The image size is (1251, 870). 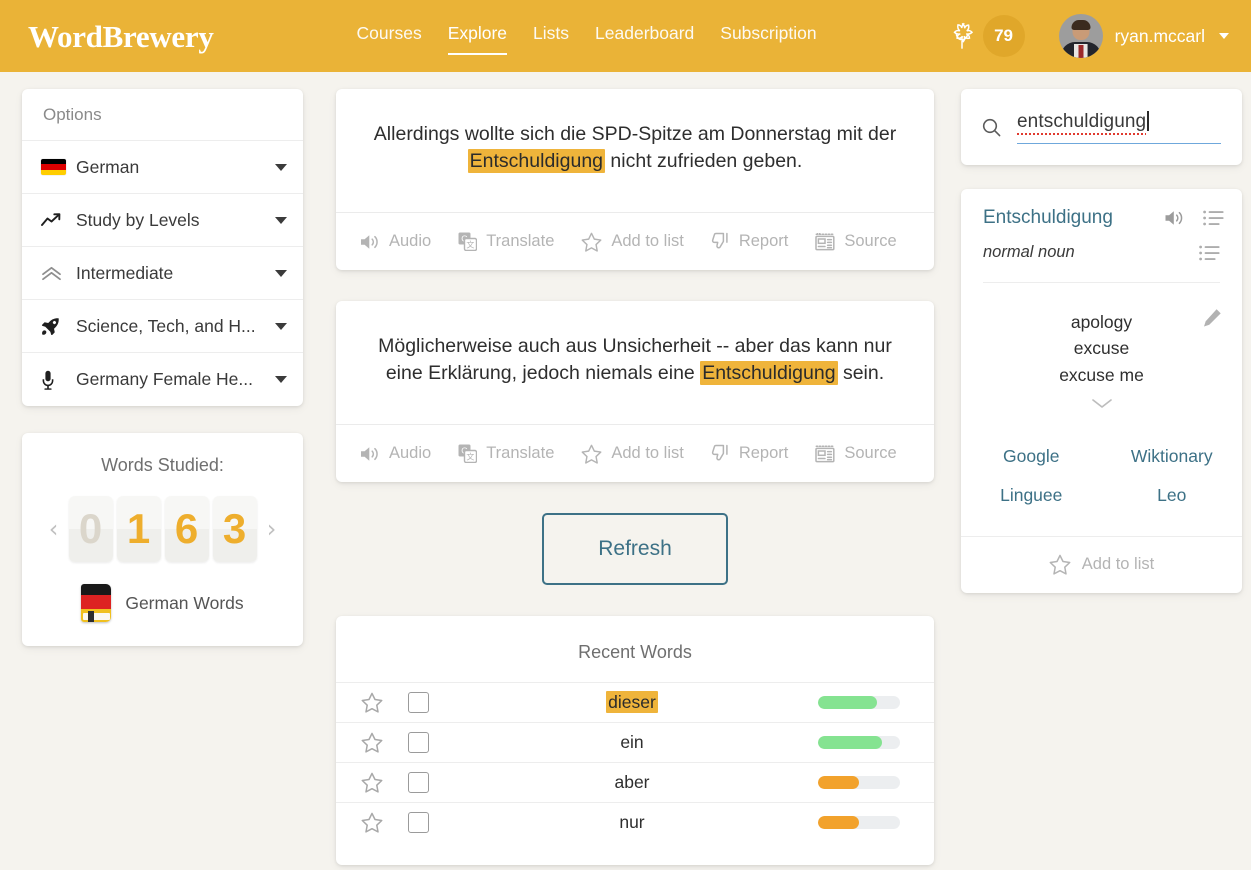 What do you see at coordinates (162, 167) in the screenshot?
I see `sidebar-item-language: German` at bounding box center [162, 167].